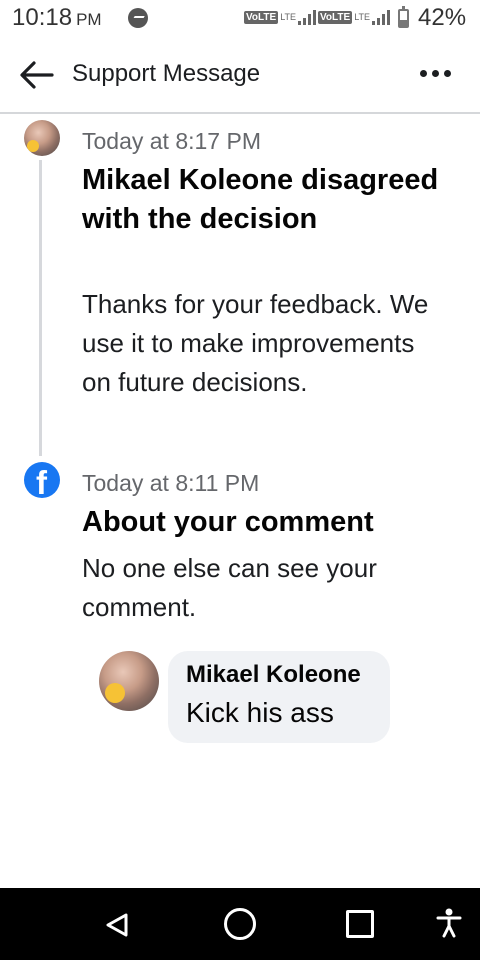  I want to click on status-bar: 10:18 PM VoLTE LTE VoLTE LTE 42%, so click(240, 20).